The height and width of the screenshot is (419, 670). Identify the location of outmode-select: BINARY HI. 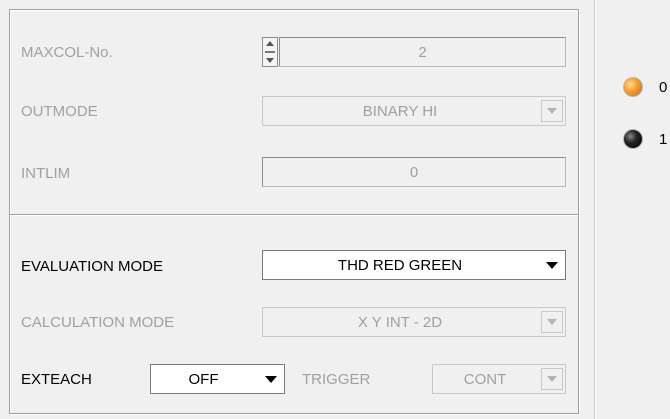
(414, 111).